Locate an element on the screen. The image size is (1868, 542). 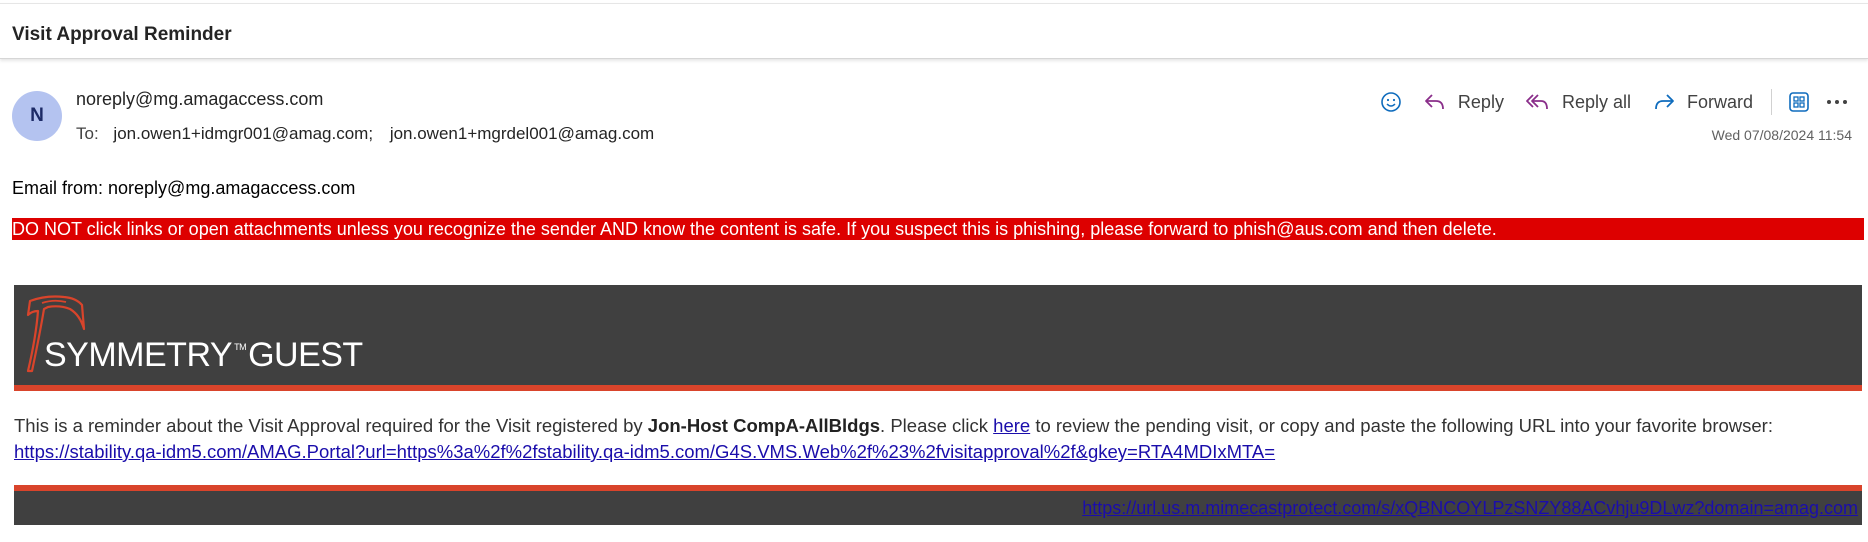
sender-avatar: N is located at coordinates (37, 116).